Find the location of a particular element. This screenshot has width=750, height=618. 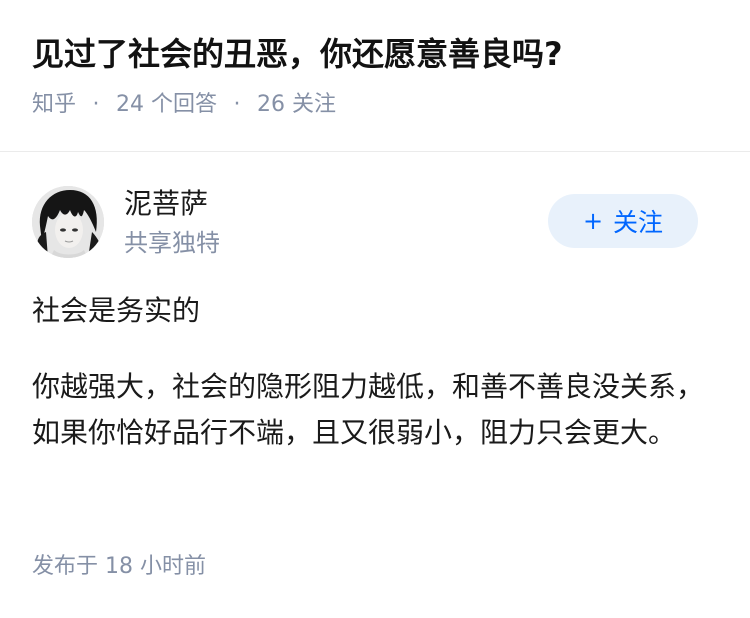

avatar is located at coordinates (68, 222).